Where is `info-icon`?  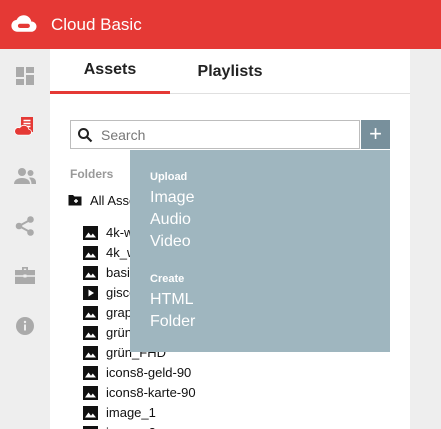
info-icon is located at coordinates (25, 326).